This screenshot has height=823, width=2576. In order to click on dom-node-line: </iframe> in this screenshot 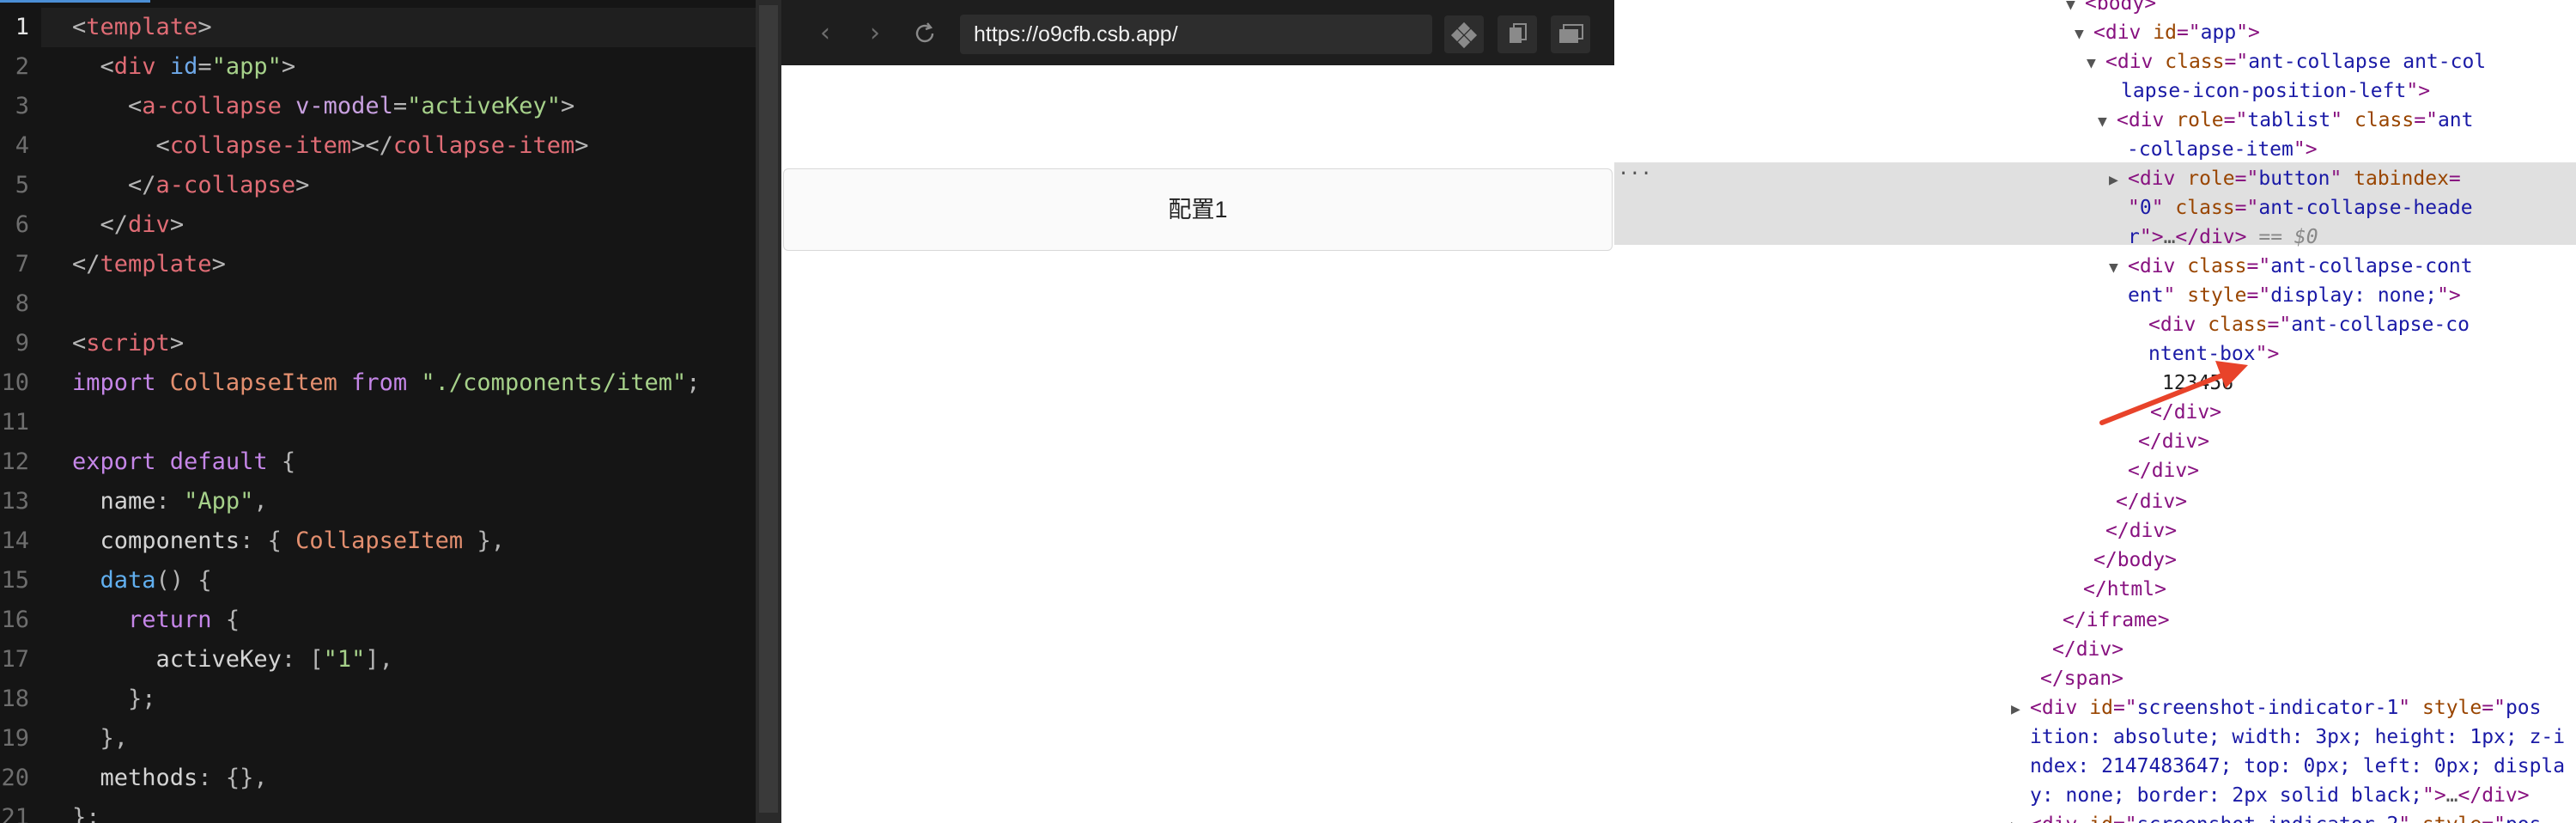, I will do `click(2116, 621)`.